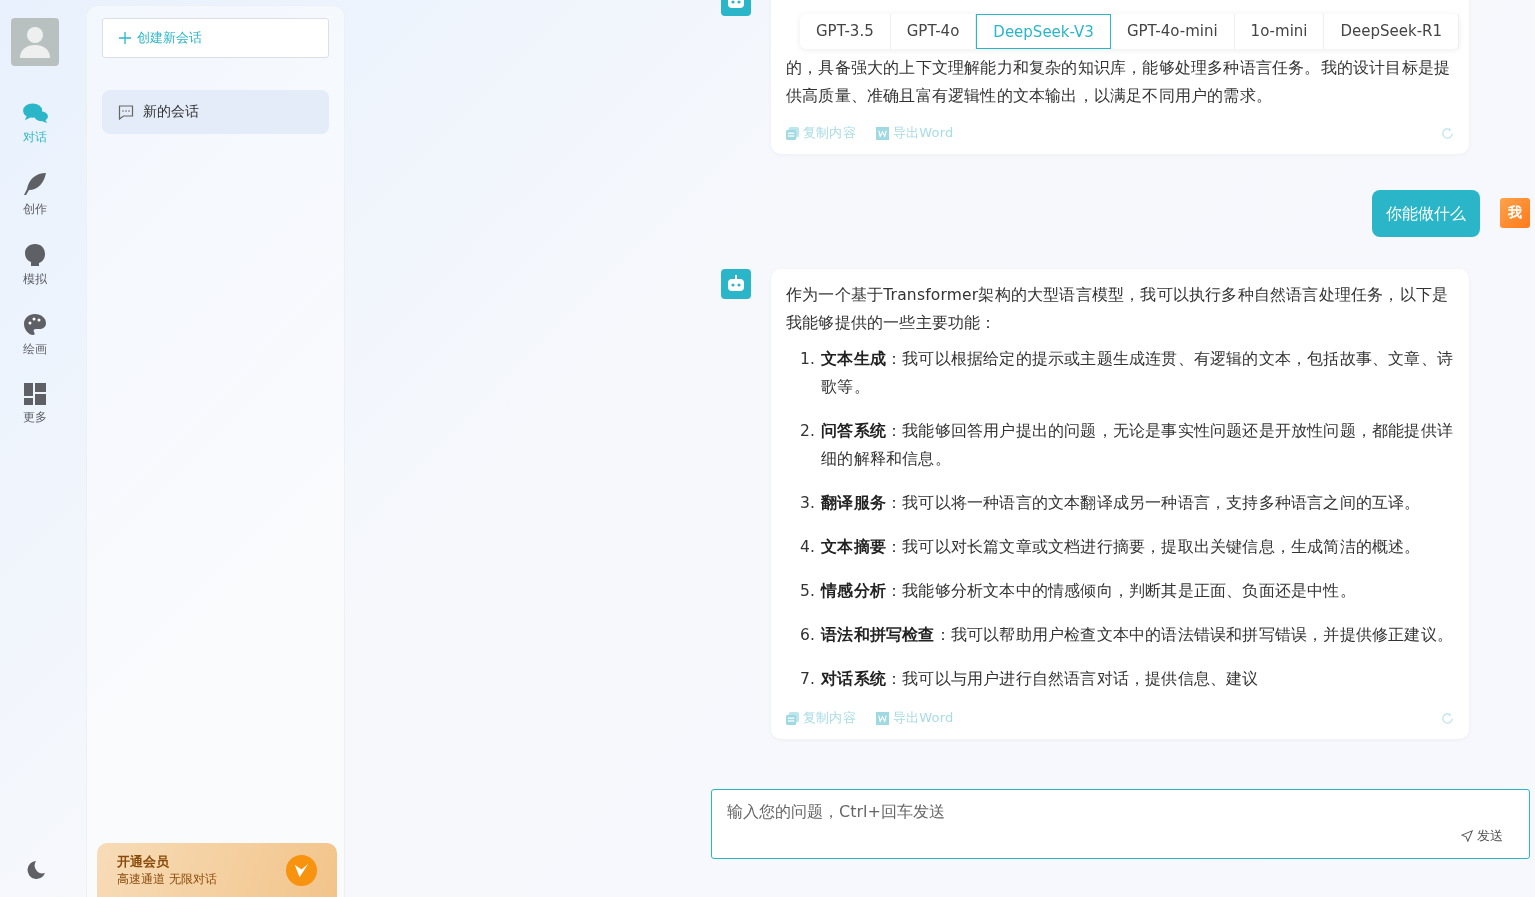 The height and width of the screenshot is (897, 1535). What do you see at coordinates (1467, 836) in the screenshot?
I see `send-icon` at bounding box center [1467, 836].